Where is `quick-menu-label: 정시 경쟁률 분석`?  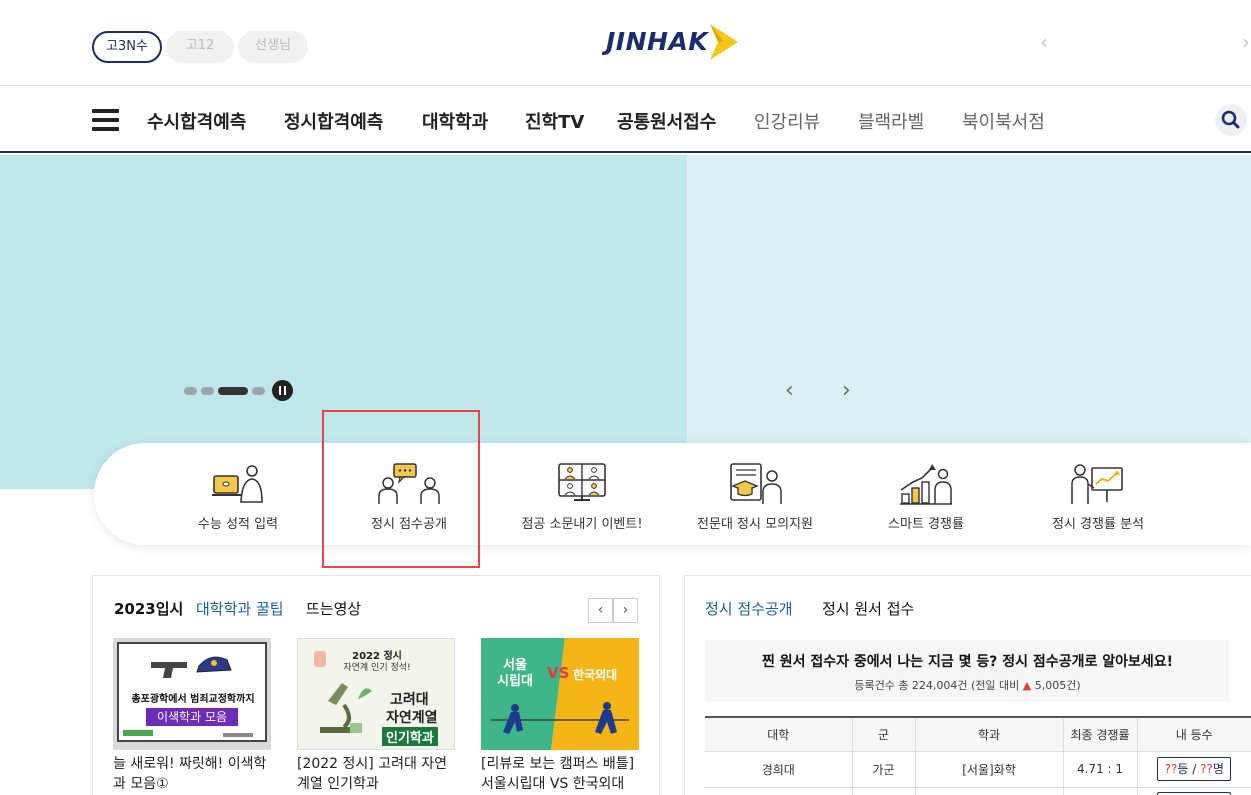 quick-menu-label: 정시 경쟁률 분석 is located at coordinates (1098, 524).